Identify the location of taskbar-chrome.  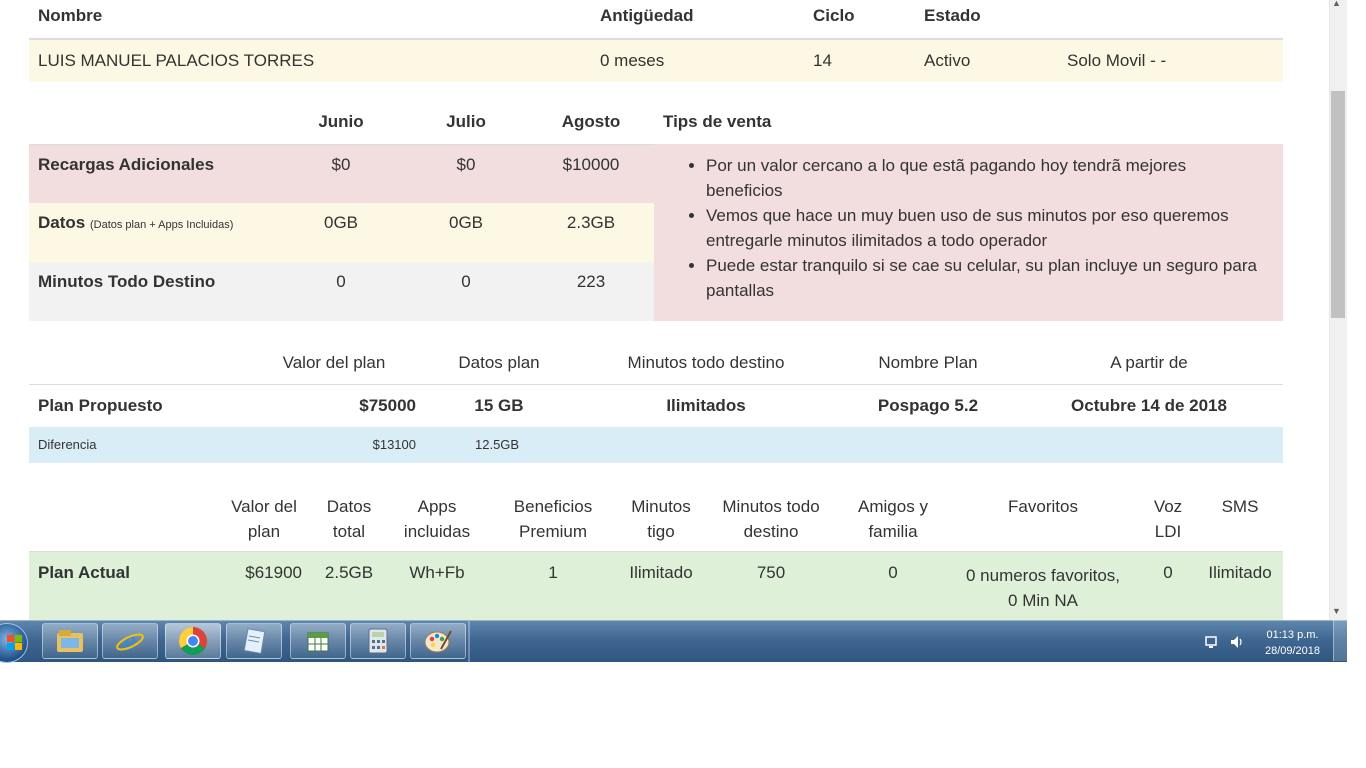
(193, 641).